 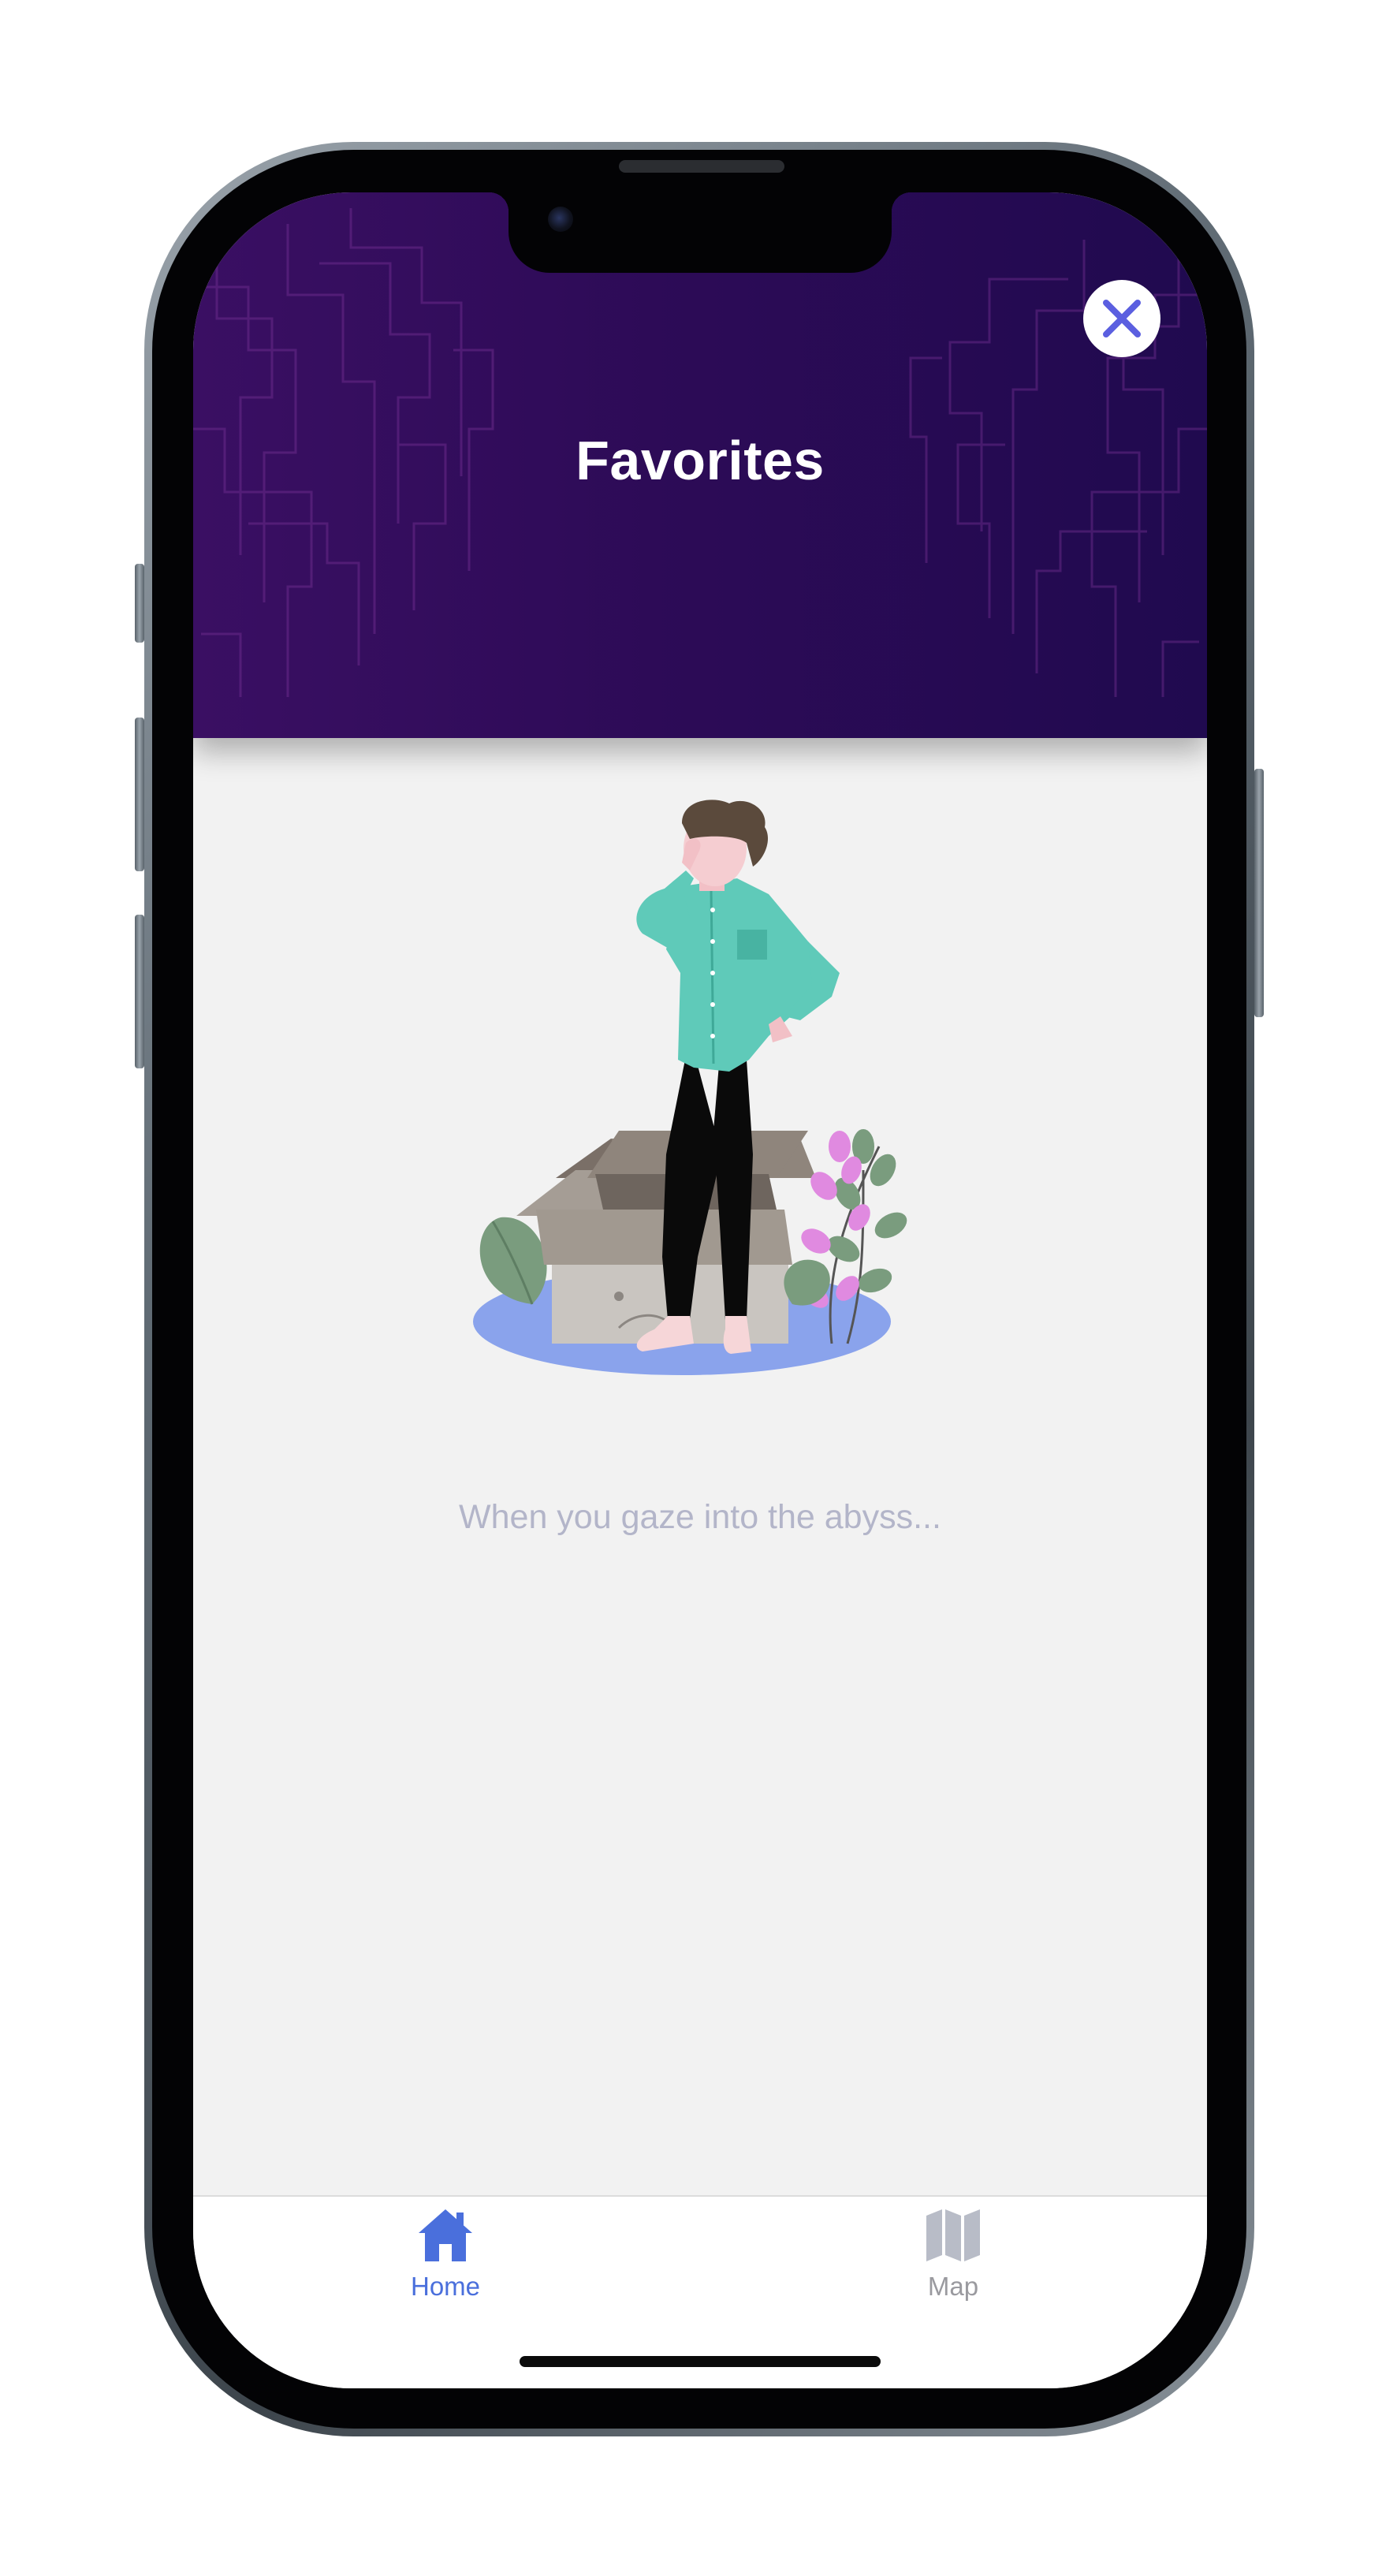 I want to click on empty-box-person-illustration, so click(x=690, y=1087).